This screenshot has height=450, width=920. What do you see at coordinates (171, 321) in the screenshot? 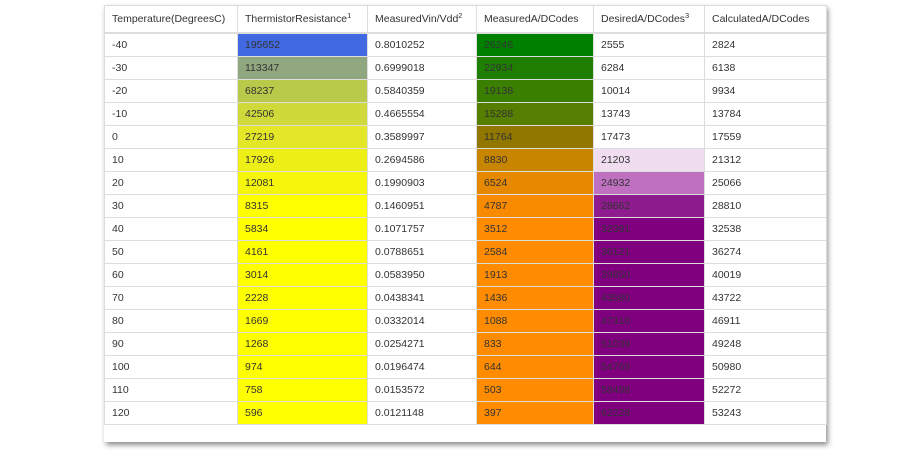
I see `cell-temperature: 80` at bounding box center [171, 321].